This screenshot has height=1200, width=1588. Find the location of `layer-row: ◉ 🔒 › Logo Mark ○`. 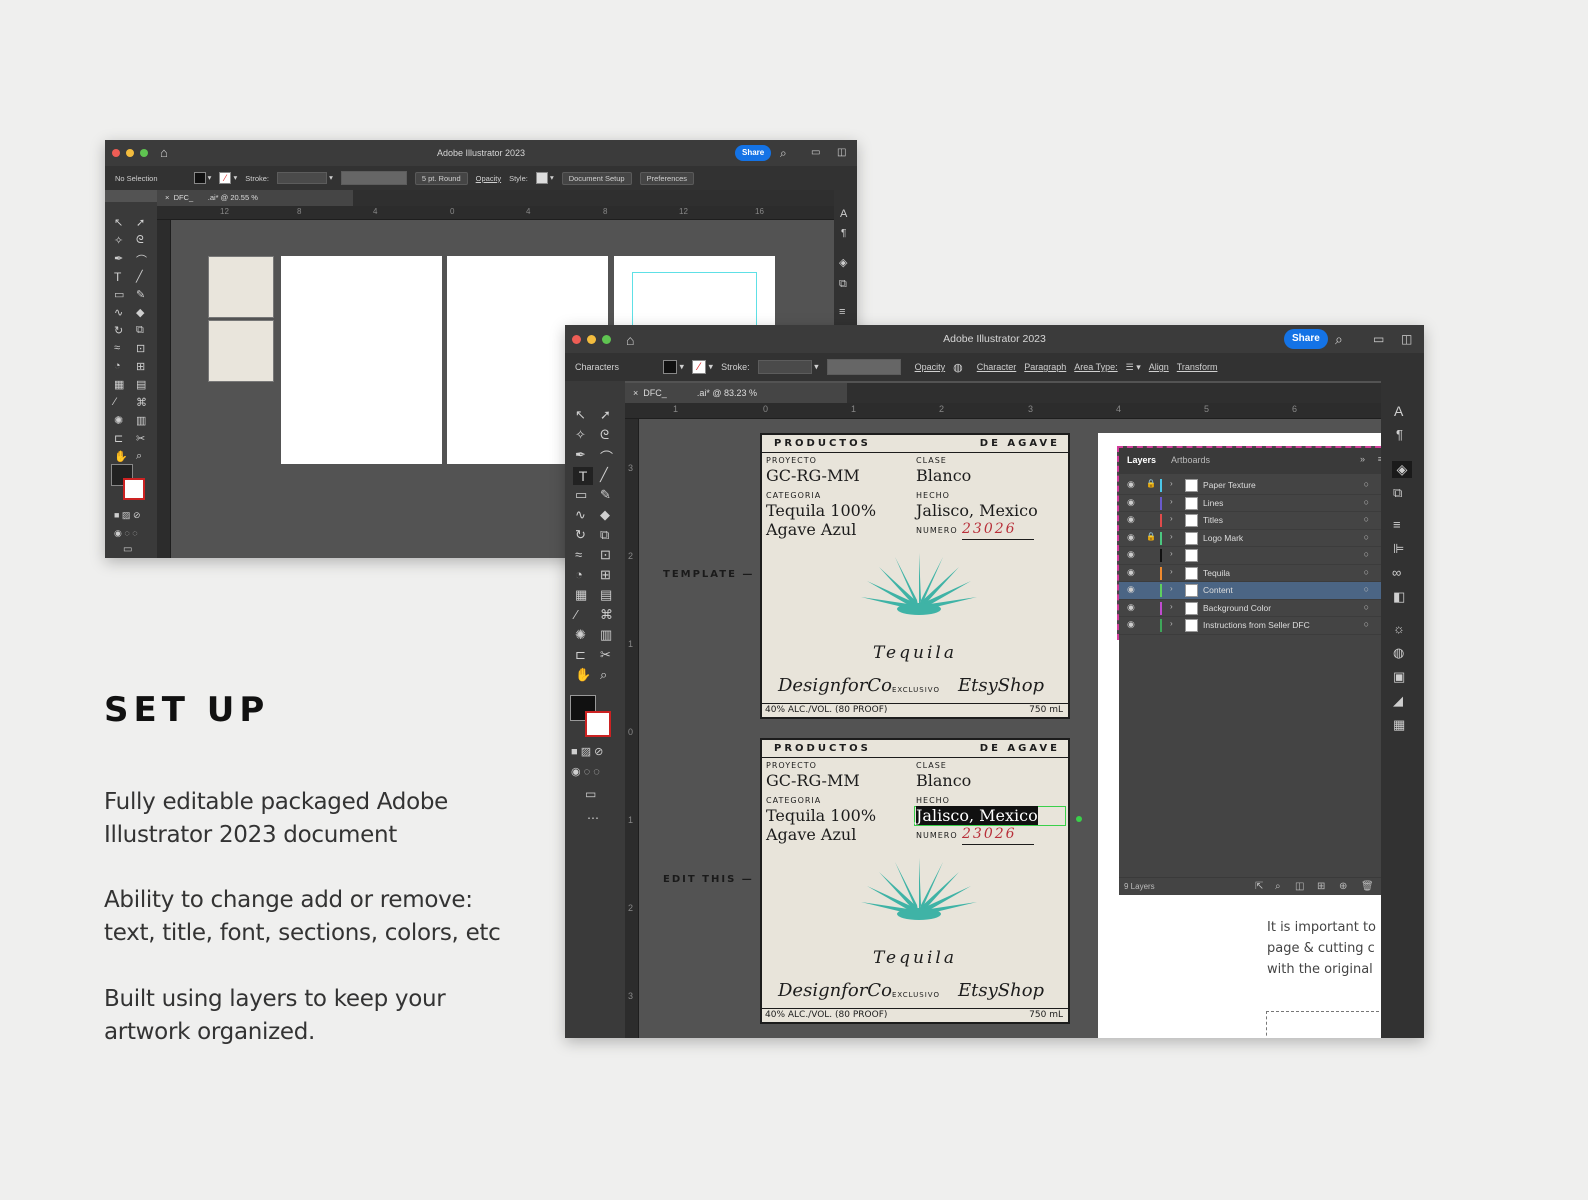

layer-row: ◉ 🔒 › Logo Mark ○ is located at coordinates (1254, 538).